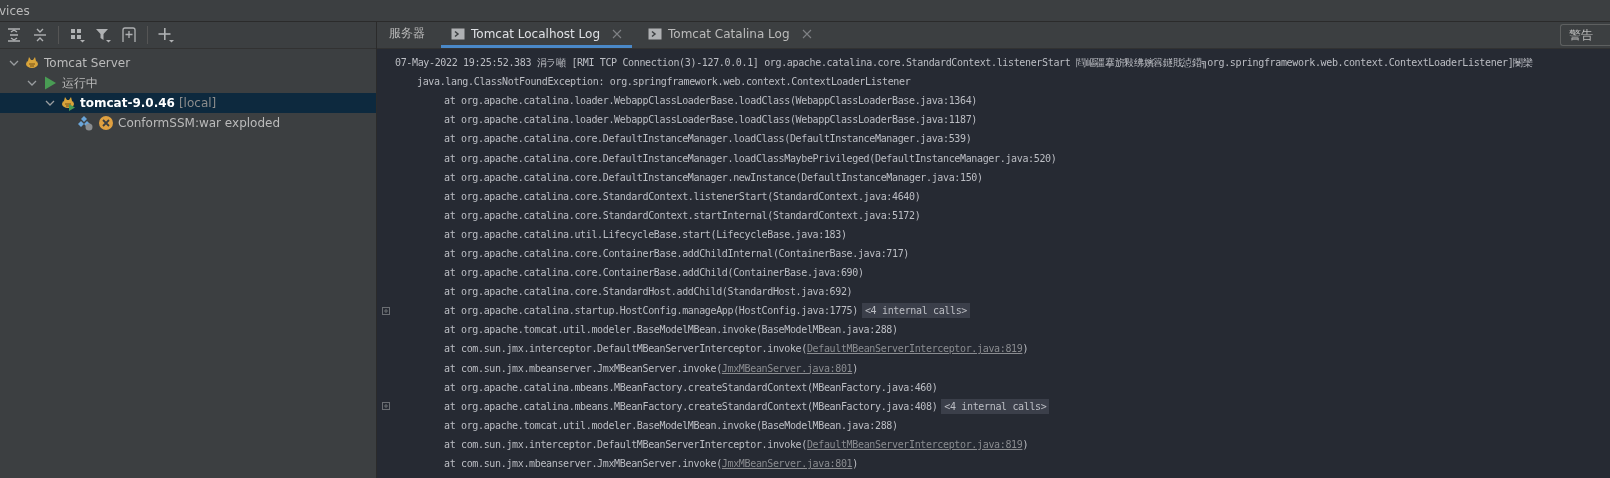 The image size is (1610, 478). Describe the element at coordinates (86, 123) in the screenshot. I see `artifact-icon` at that location.